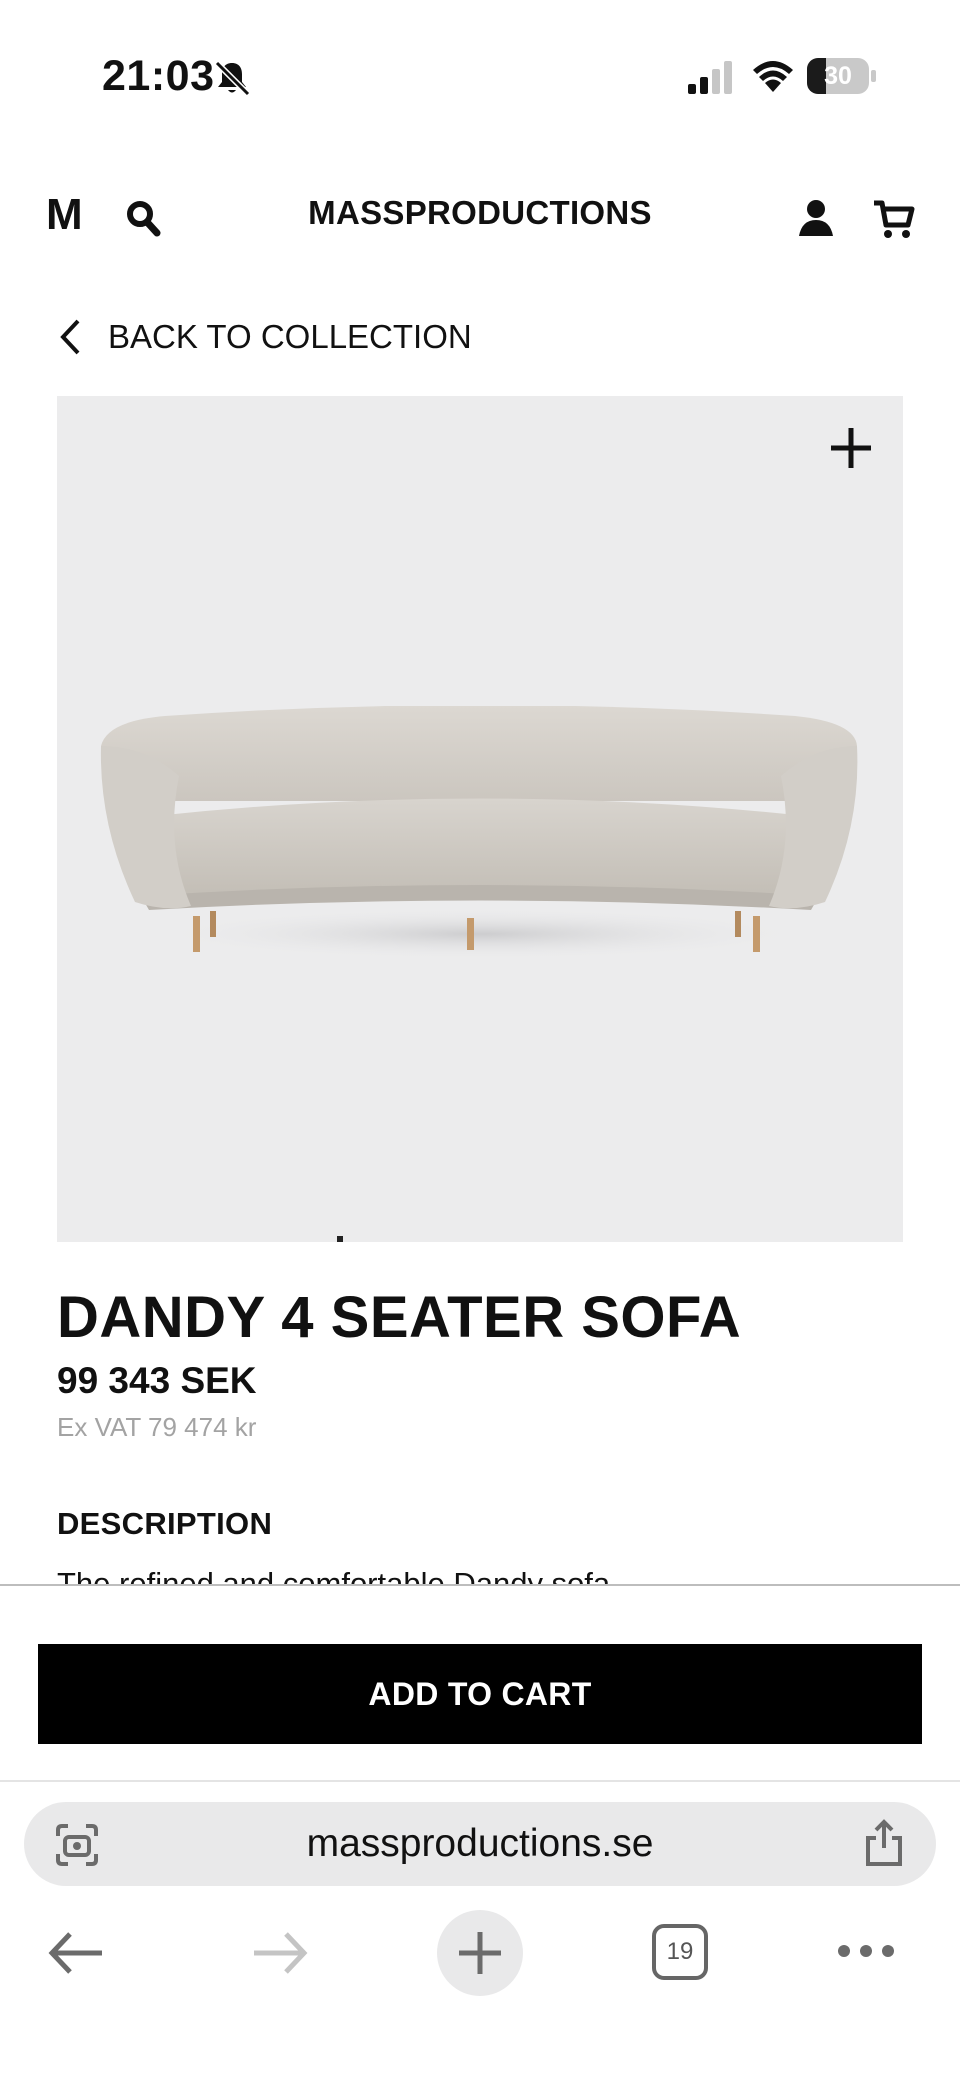 Image resolution: width=960 pixels, height=2087 pixels. Describe the element at coordinates (866, 1951) in the screenshot. I see `more-icon` at that location.